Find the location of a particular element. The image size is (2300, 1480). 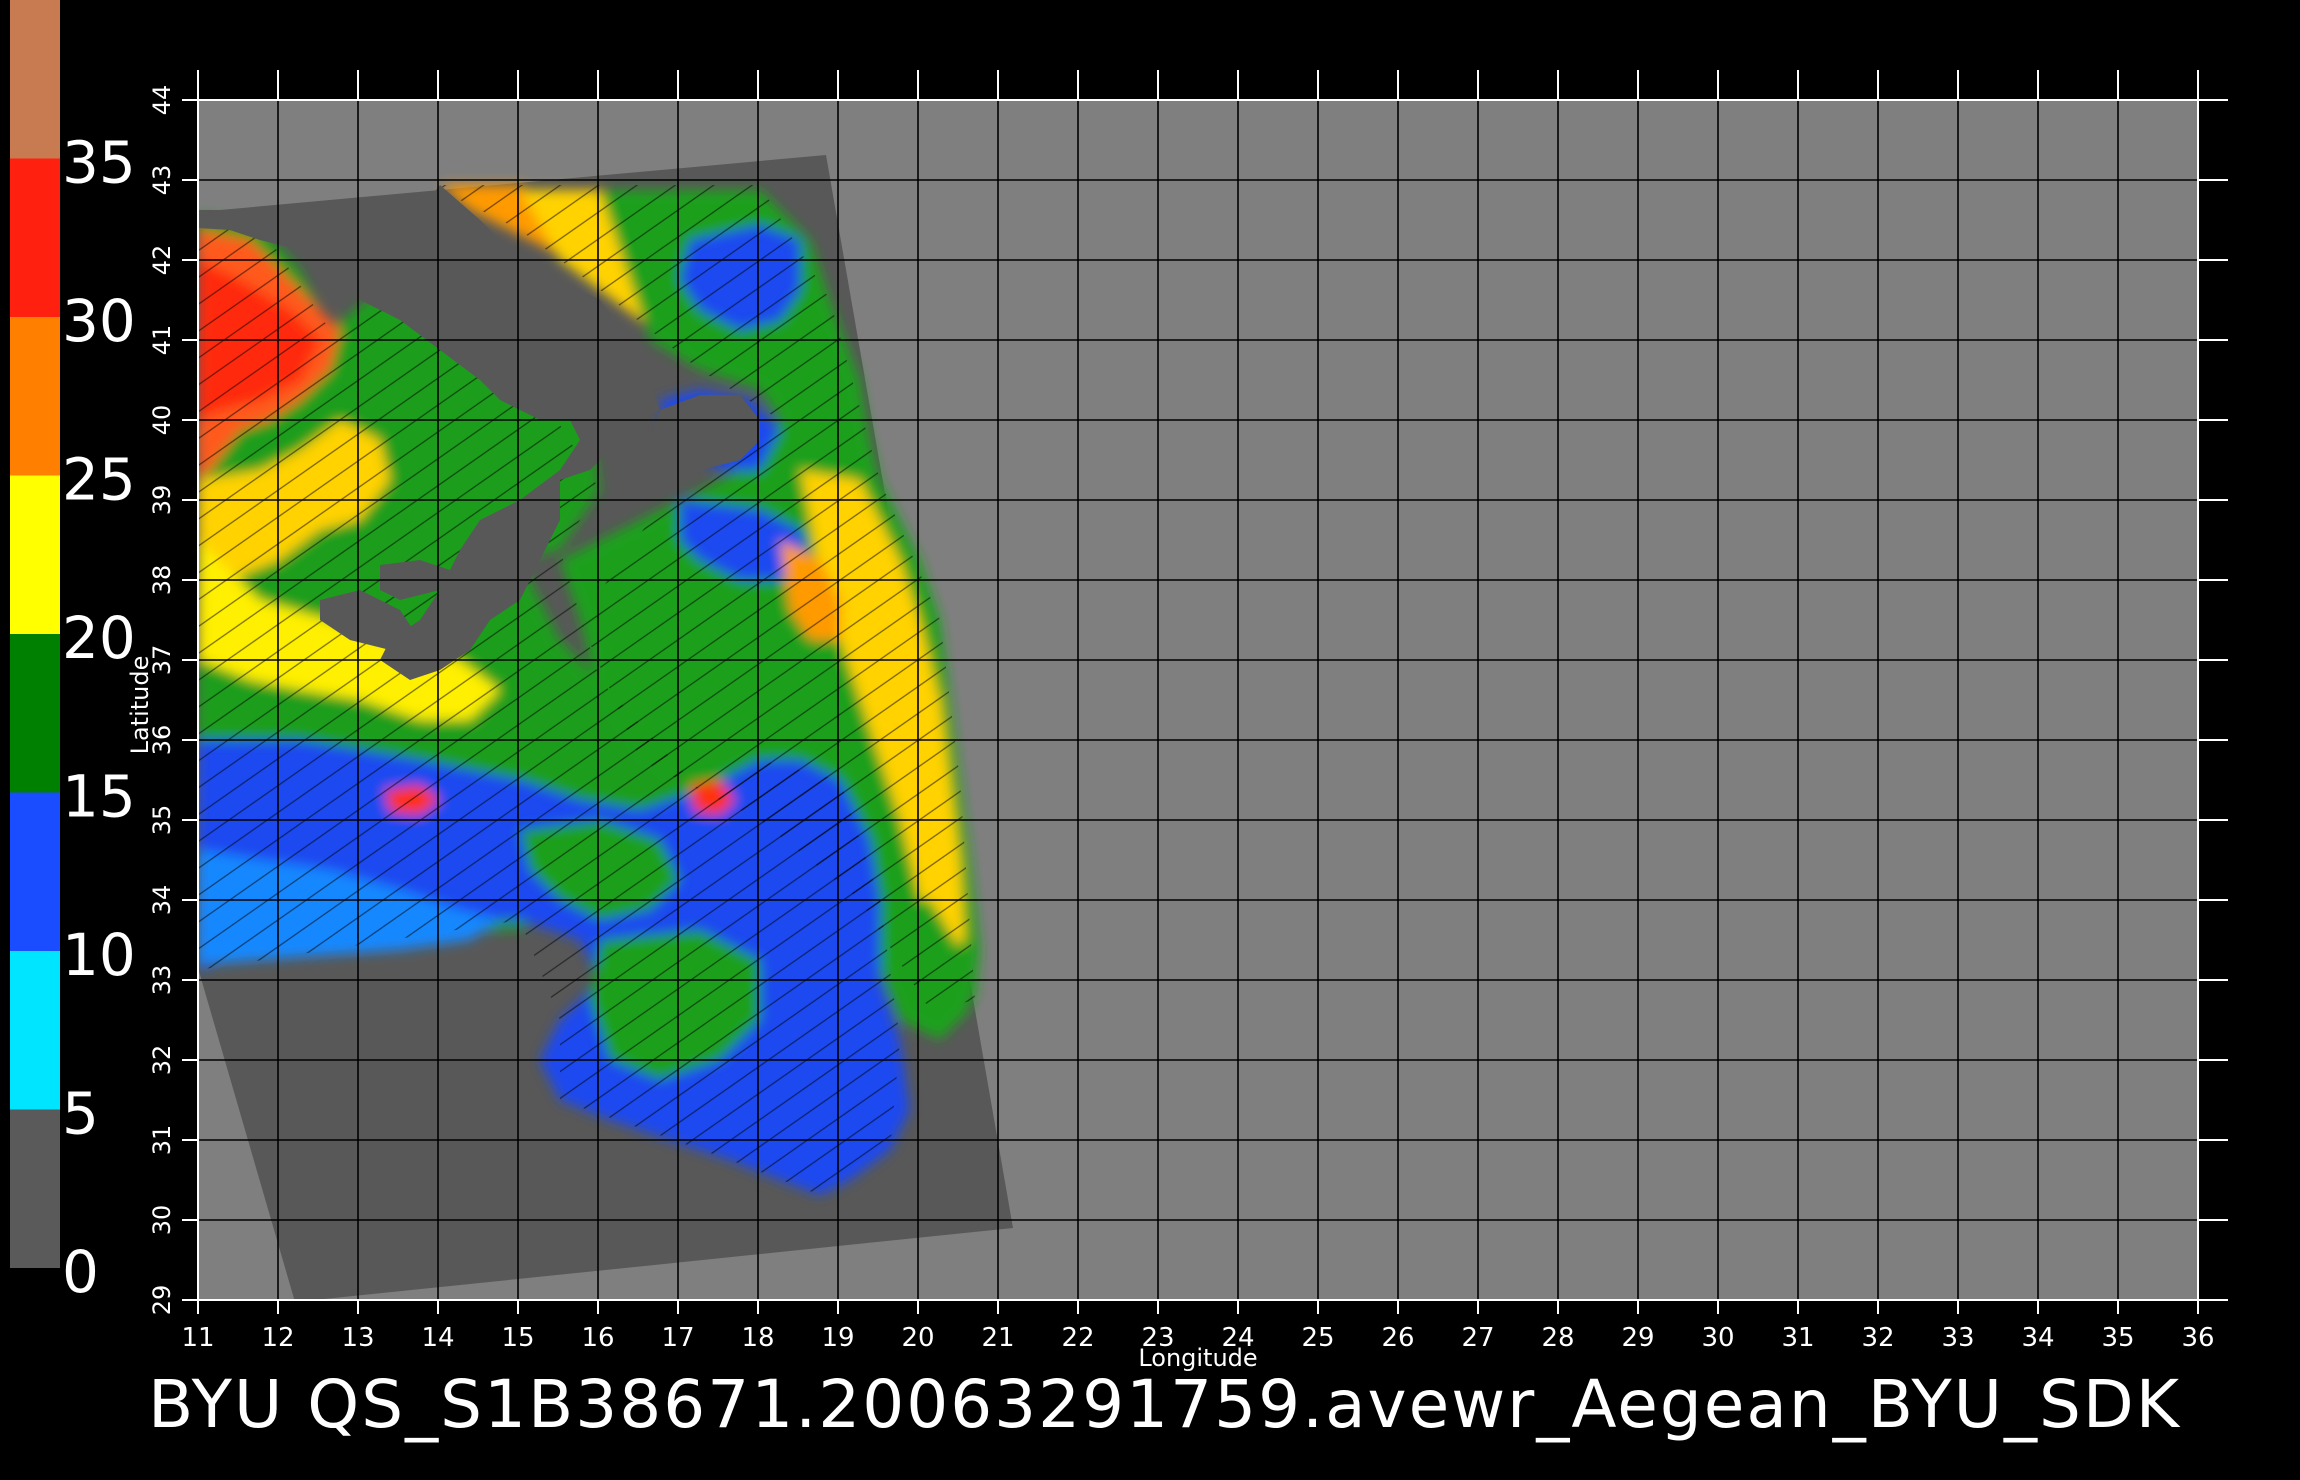

longitude-tick-label: 13 is located at coordinates (357, 1338).